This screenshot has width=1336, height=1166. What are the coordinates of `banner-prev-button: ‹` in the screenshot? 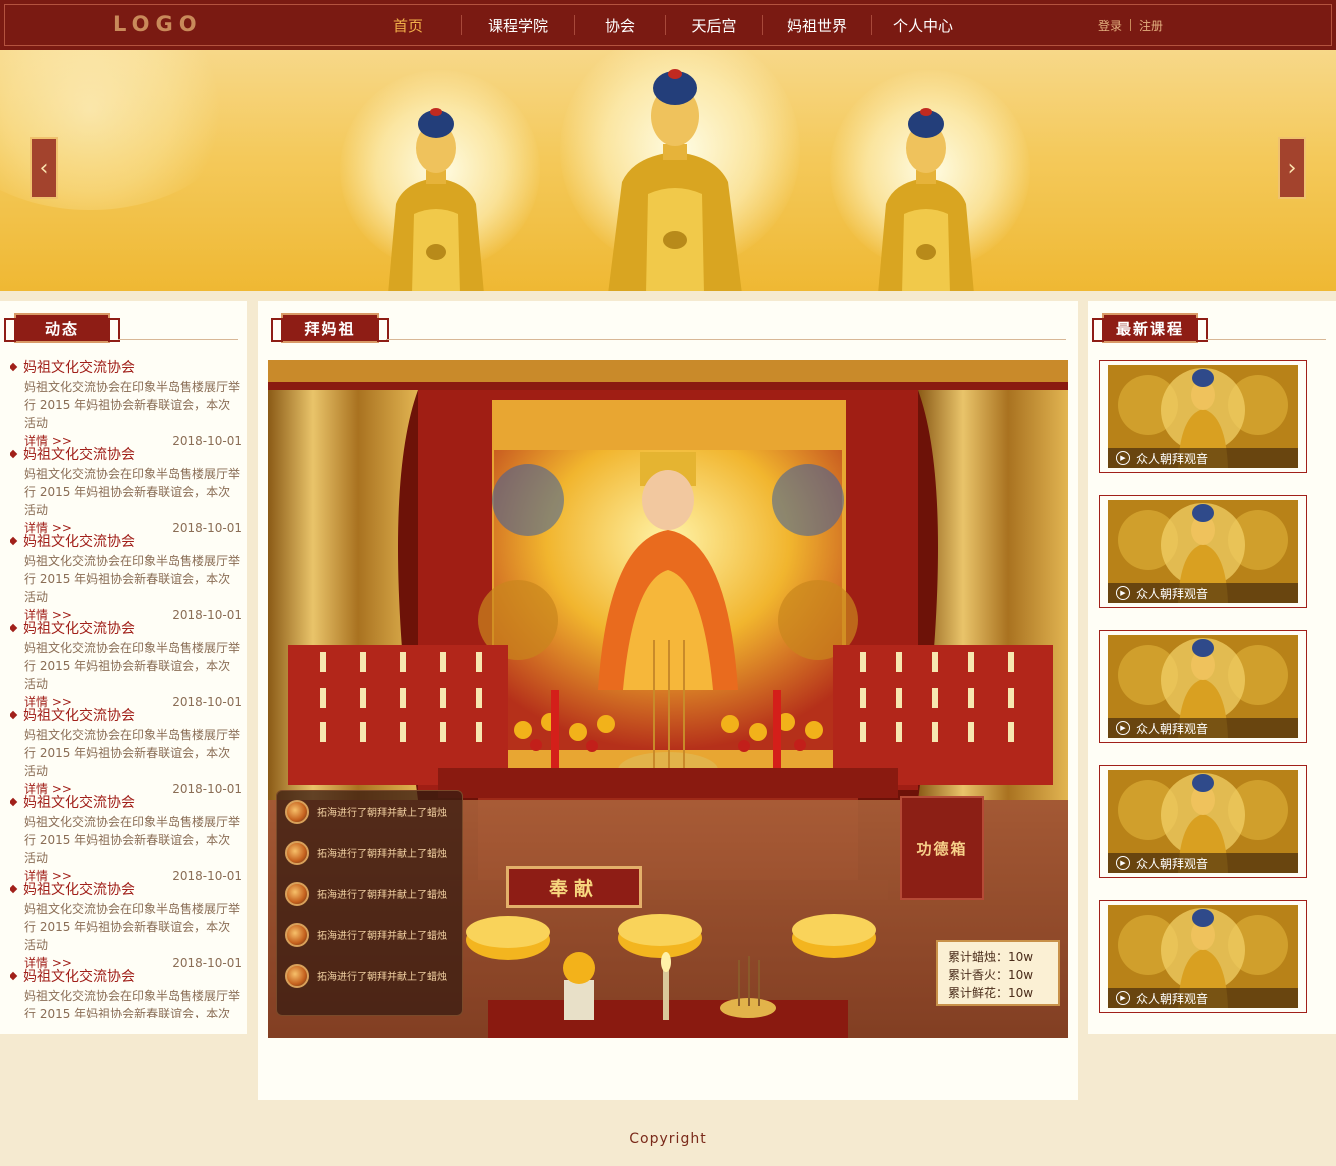 It's located at (44, 168).